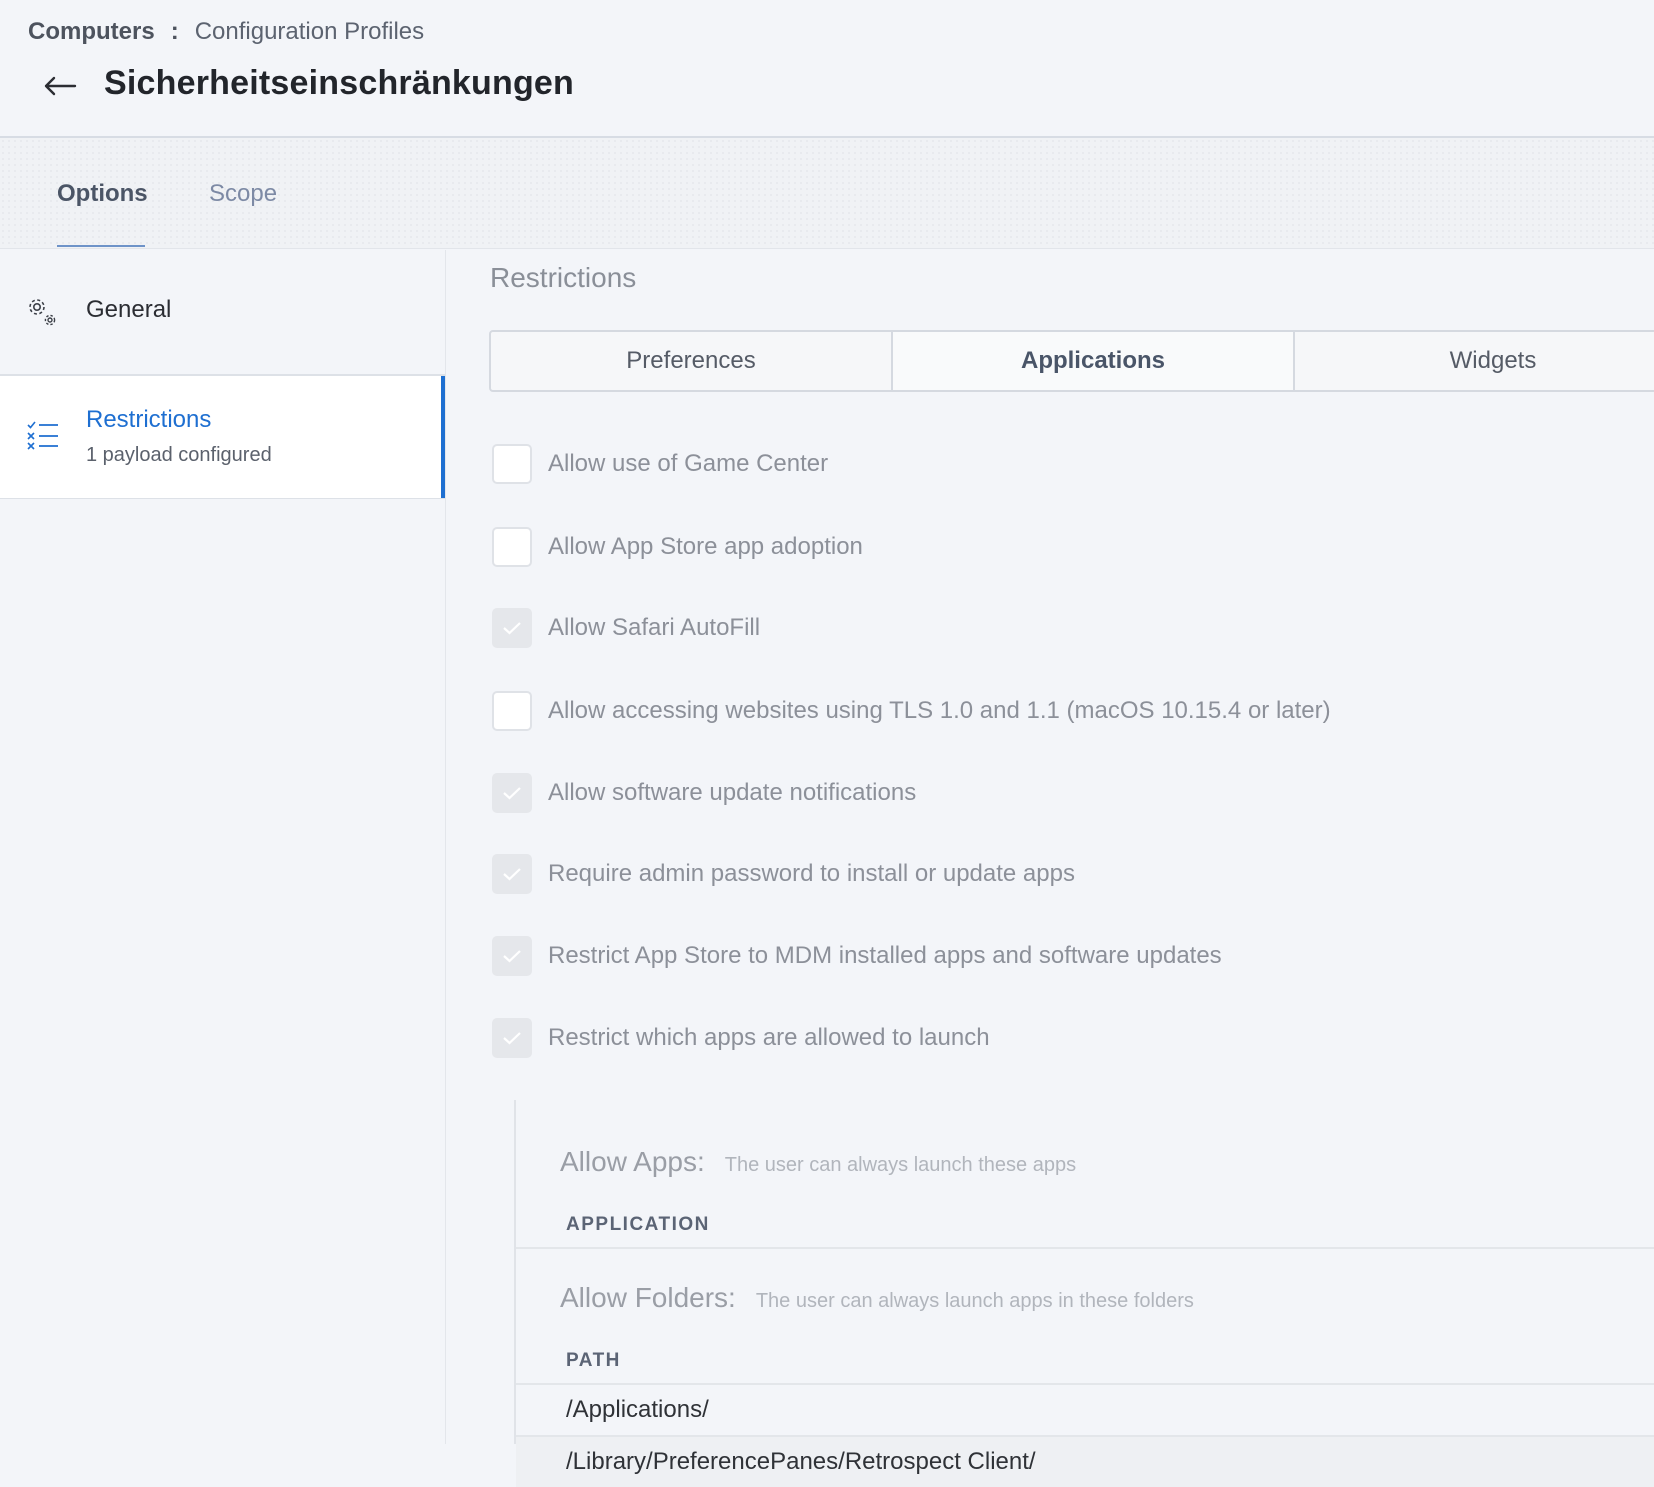 Image resolution: width=1654 pixels, height=1487 pixels. Describe the element at coordinates (309, 32) in the screenshot. I see `breadcrumb-configuration-profiles: Configuration Profiles` at that location.